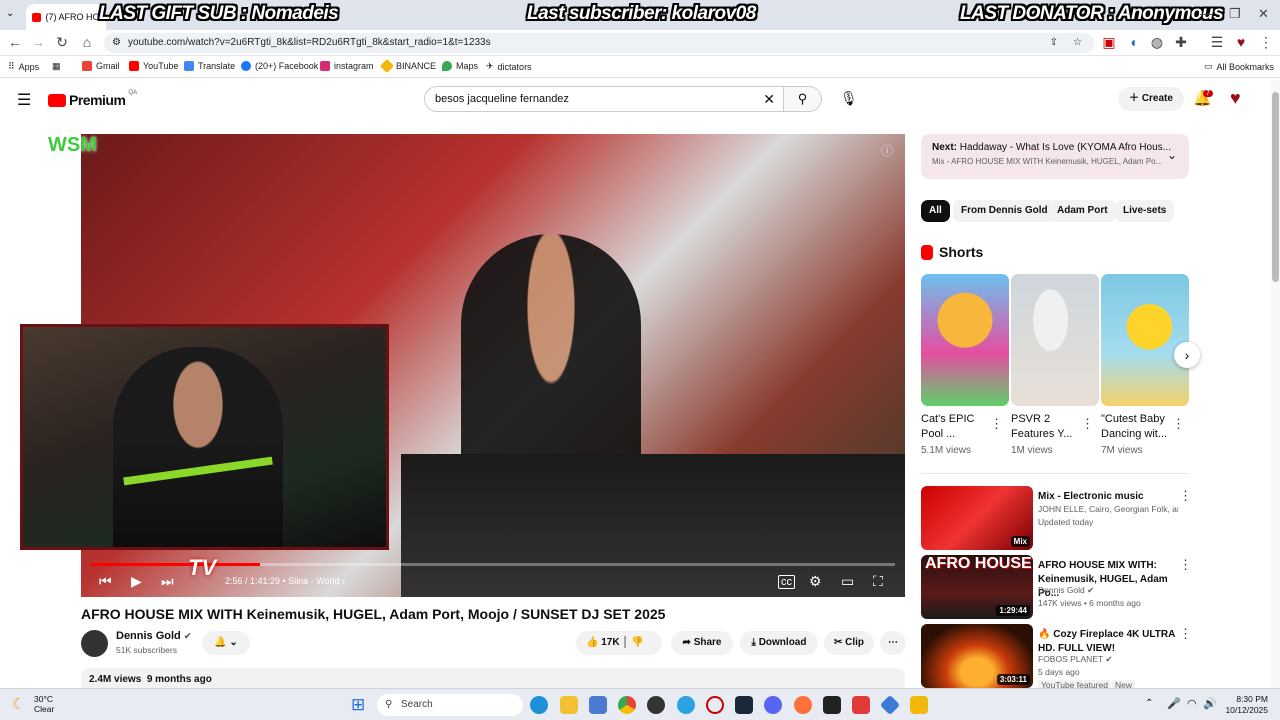  I want to click on shorts-next-chevron-icon: ›, so click(1187, 355).